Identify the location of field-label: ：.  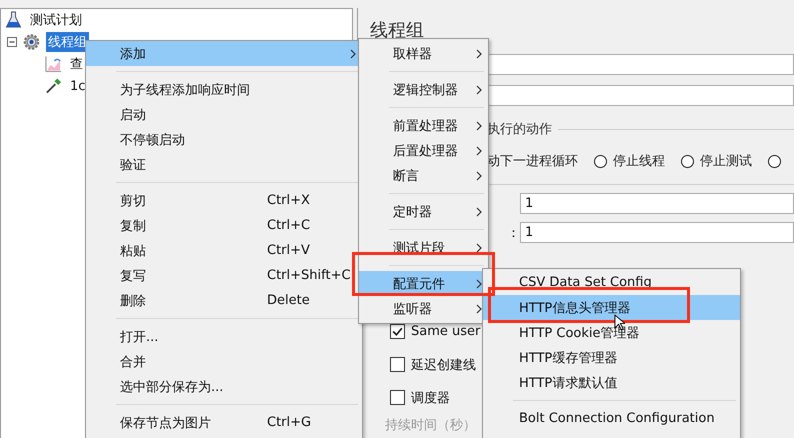
(513, 233).